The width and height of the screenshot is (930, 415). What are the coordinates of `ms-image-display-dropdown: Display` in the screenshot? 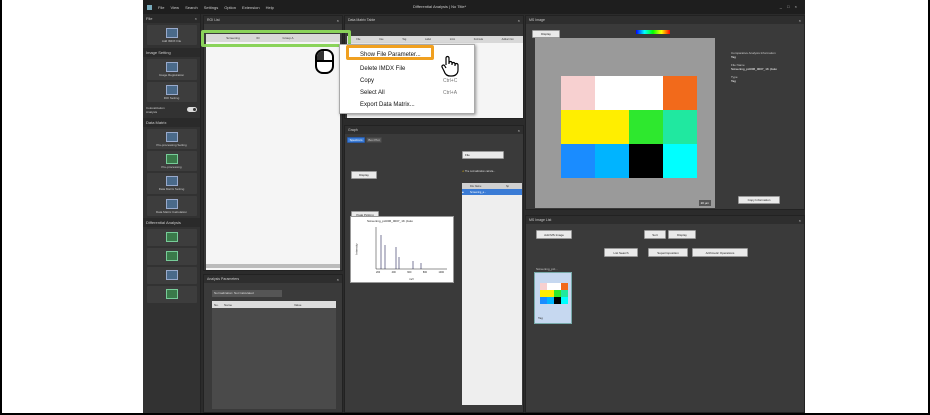 It's located at (546, 34).